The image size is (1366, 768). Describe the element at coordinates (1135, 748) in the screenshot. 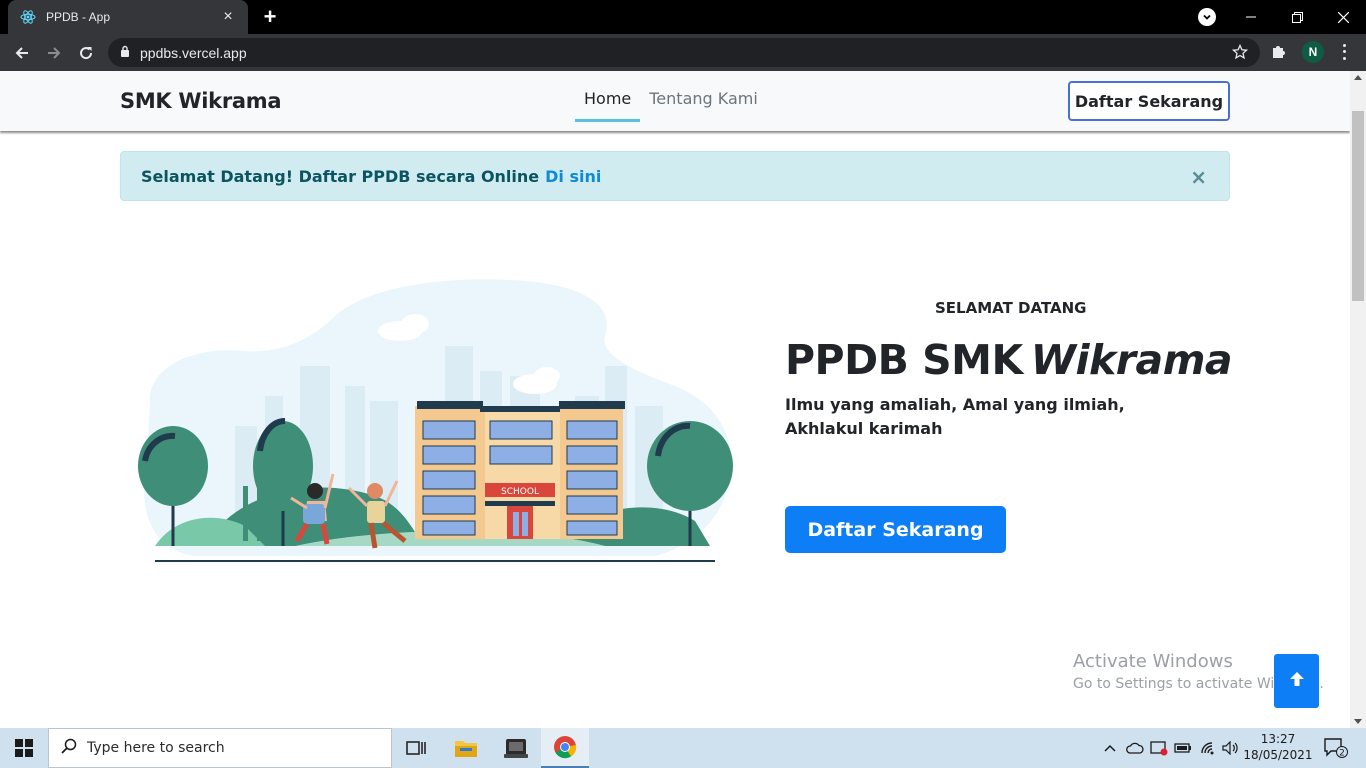

I see `onedrive-cloud-icon` at that location.